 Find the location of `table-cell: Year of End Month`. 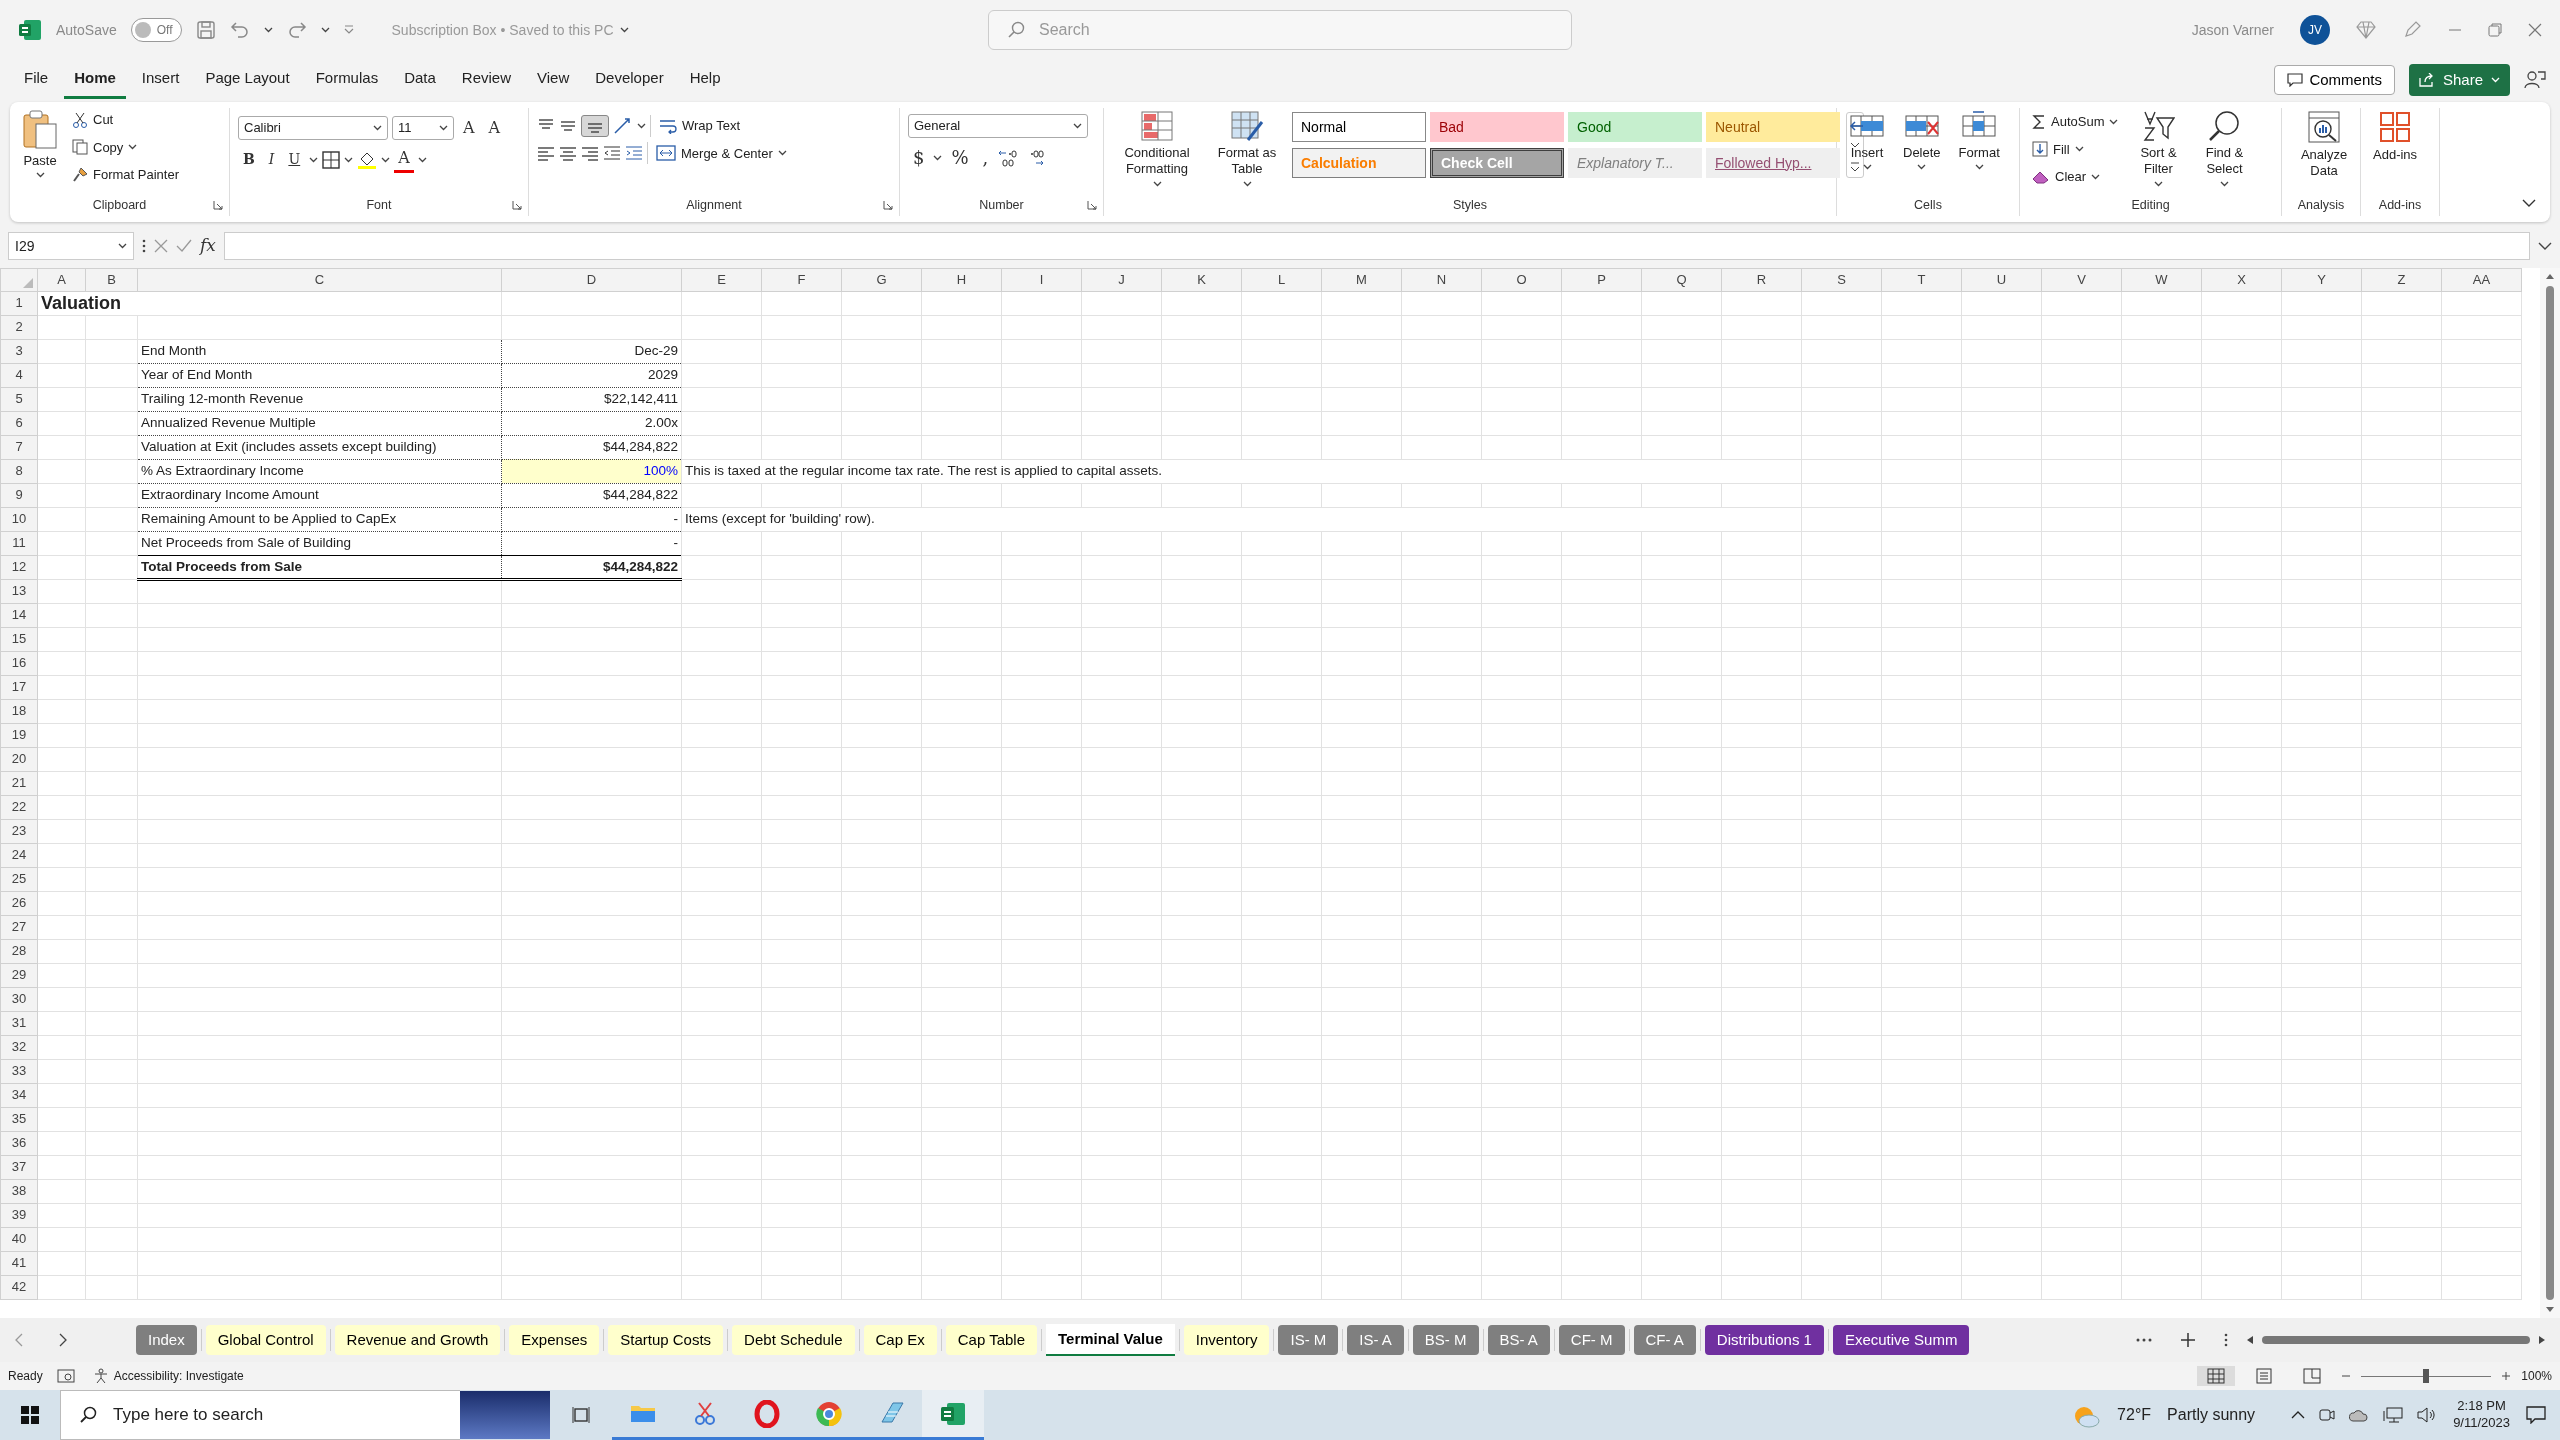

table-cell: Year of End Month is located at coordinates (319, 375).